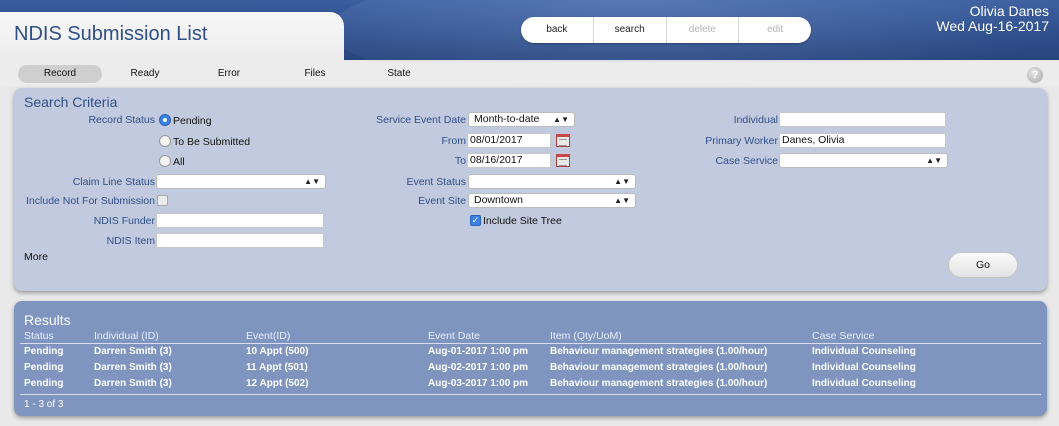  Describe the element at coordinates (478, 351) in the screenshot. I see `cell-event-date: Aug-01-2017 1:00 pm` at that location.